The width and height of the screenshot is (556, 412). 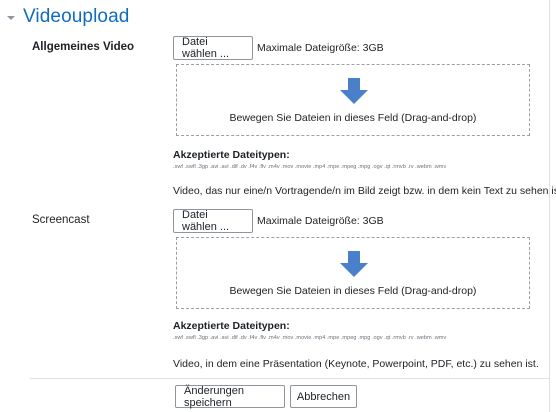 I want to click on chevron-down-icon, so click(x=11, y=18).